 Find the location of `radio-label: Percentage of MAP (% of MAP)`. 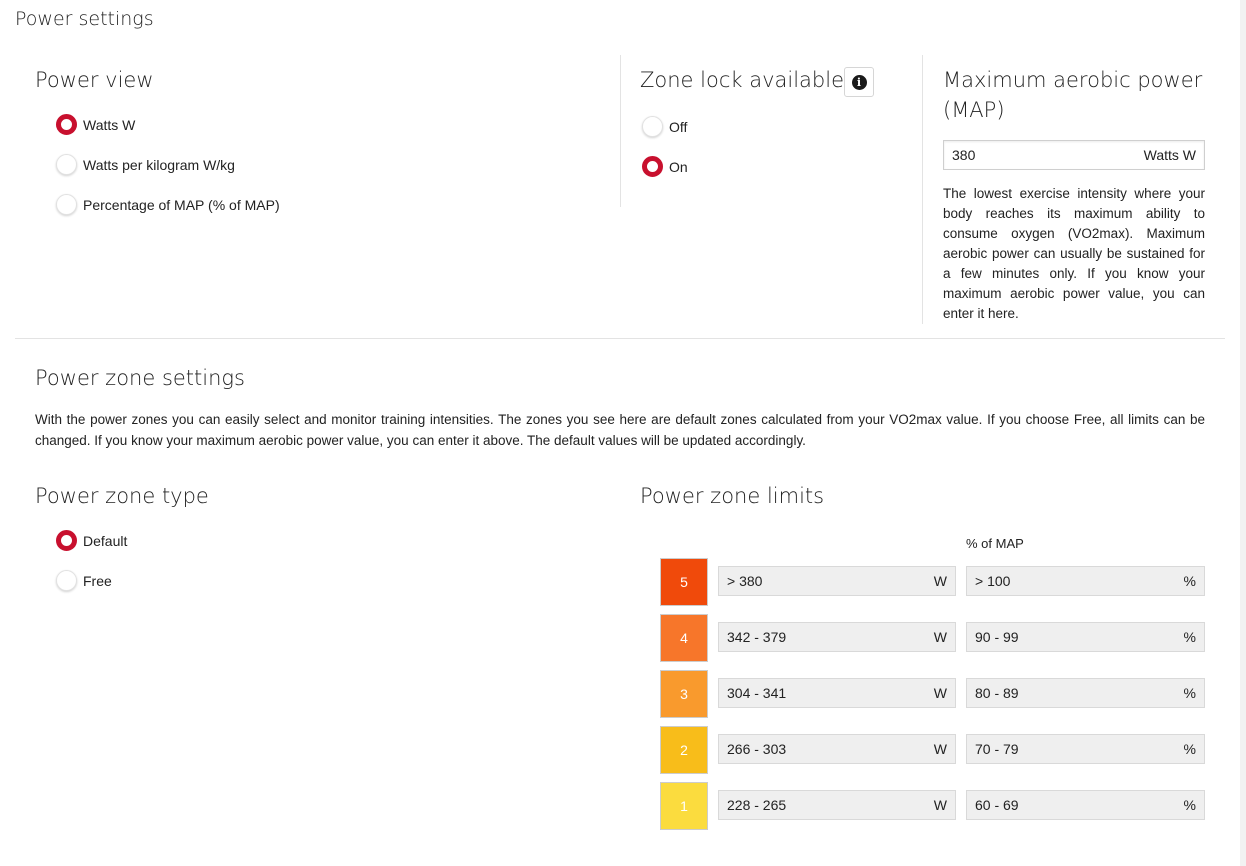

radio-label: Percentage of MAP (% of MAP) is located at coordinates (181, 204).